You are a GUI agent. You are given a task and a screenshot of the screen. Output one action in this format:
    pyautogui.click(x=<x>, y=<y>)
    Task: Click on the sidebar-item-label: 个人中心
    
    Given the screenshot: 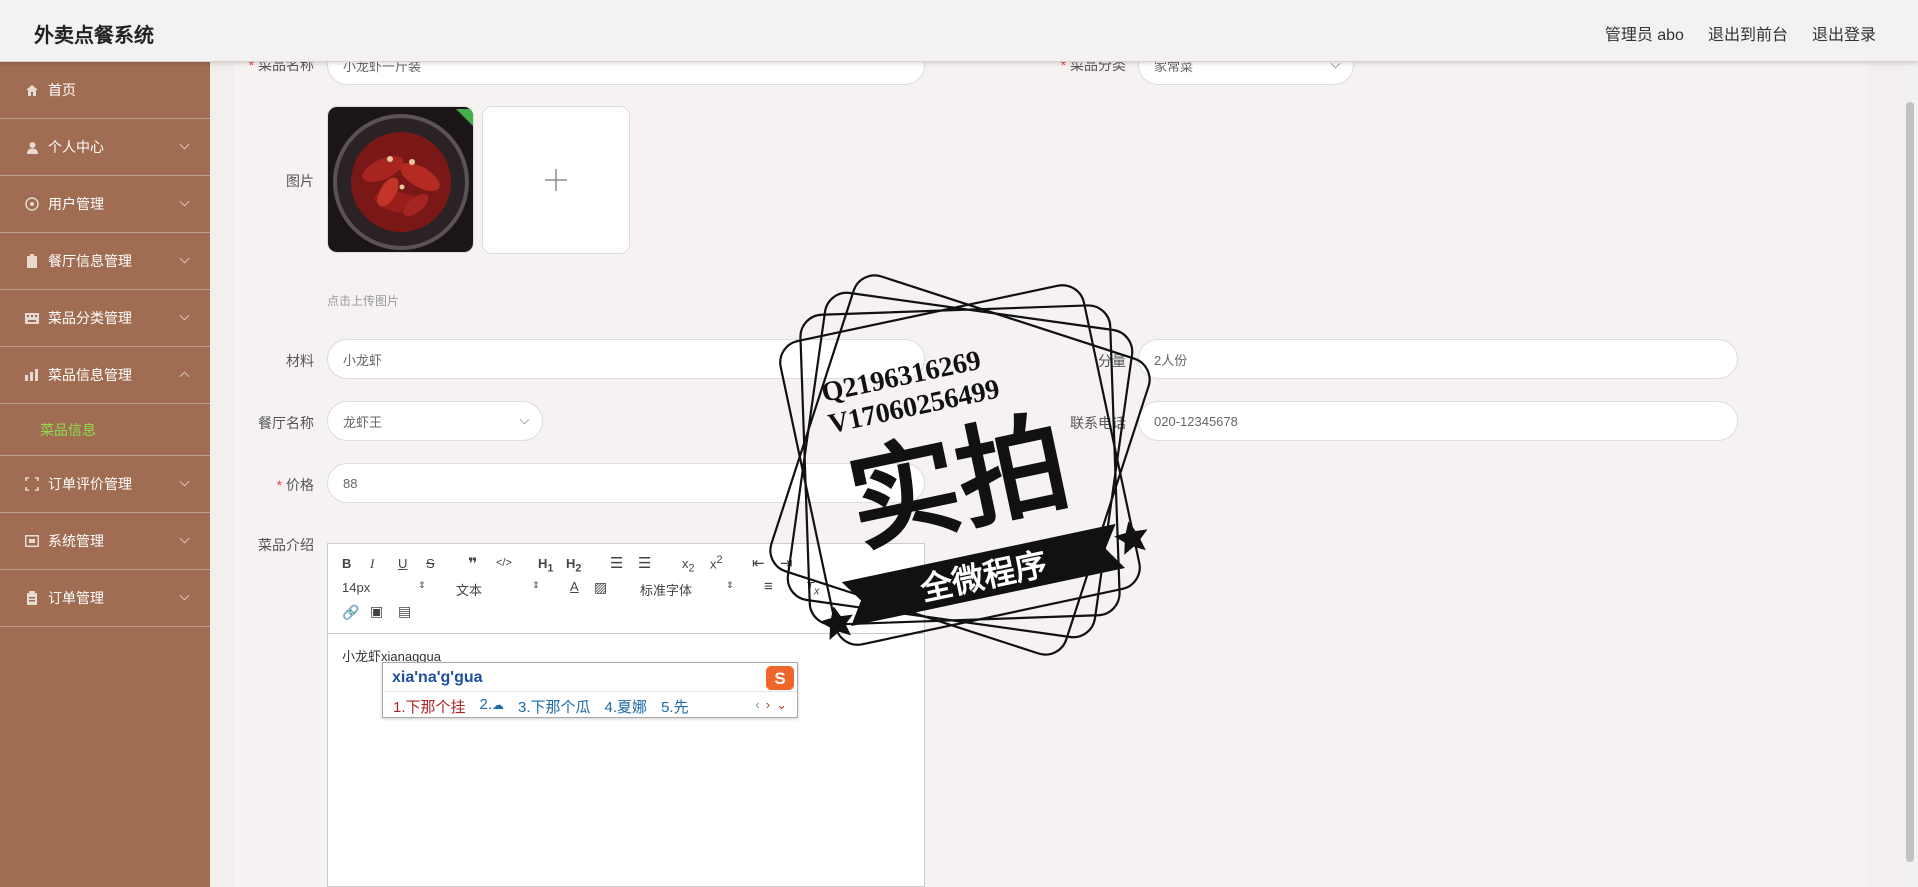 What is the action you would take?
    pyautogui.click(x=76, y=147)
    